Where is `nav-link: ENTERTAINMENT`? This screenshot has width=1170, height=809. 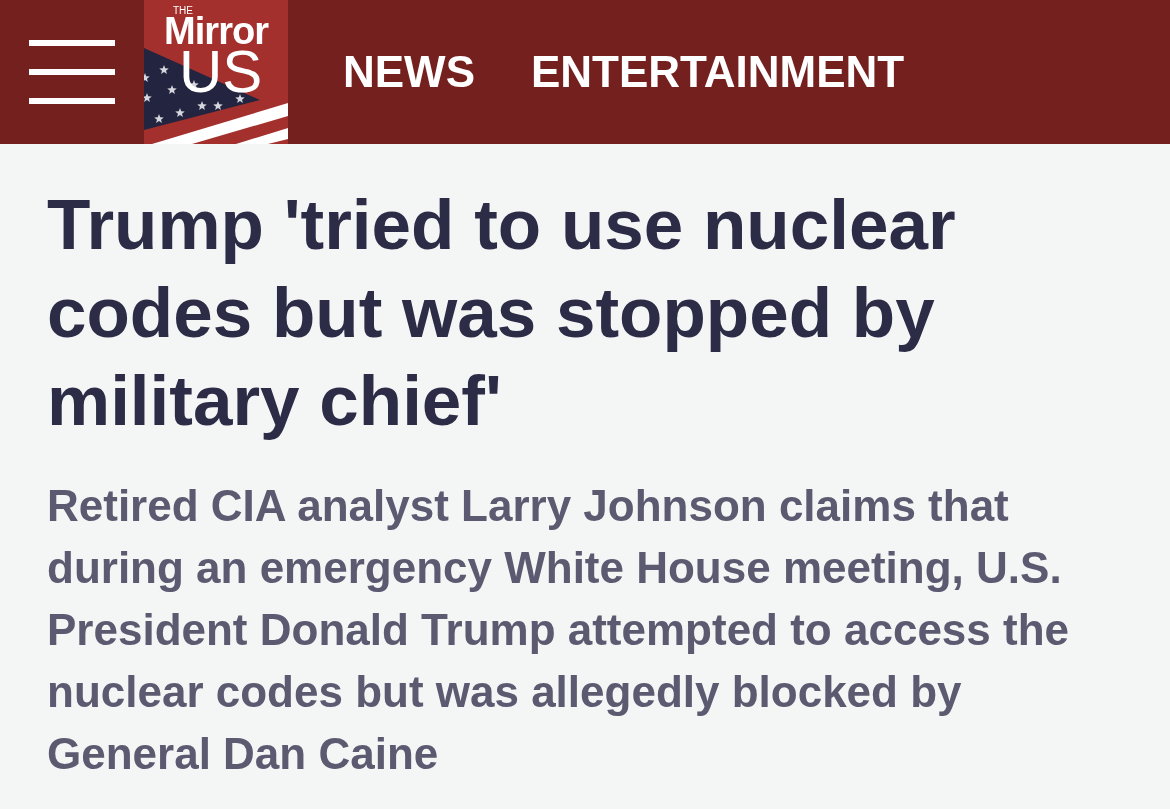
nav-link: ENTERTAINMENT is located at coordinates (718, 72).